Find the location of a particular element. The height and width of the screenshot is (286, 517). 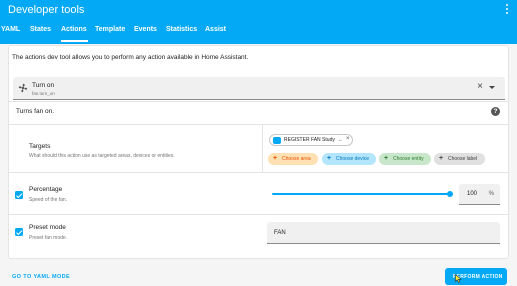

page-title: Developer tools is located at coordinates (46, 10).